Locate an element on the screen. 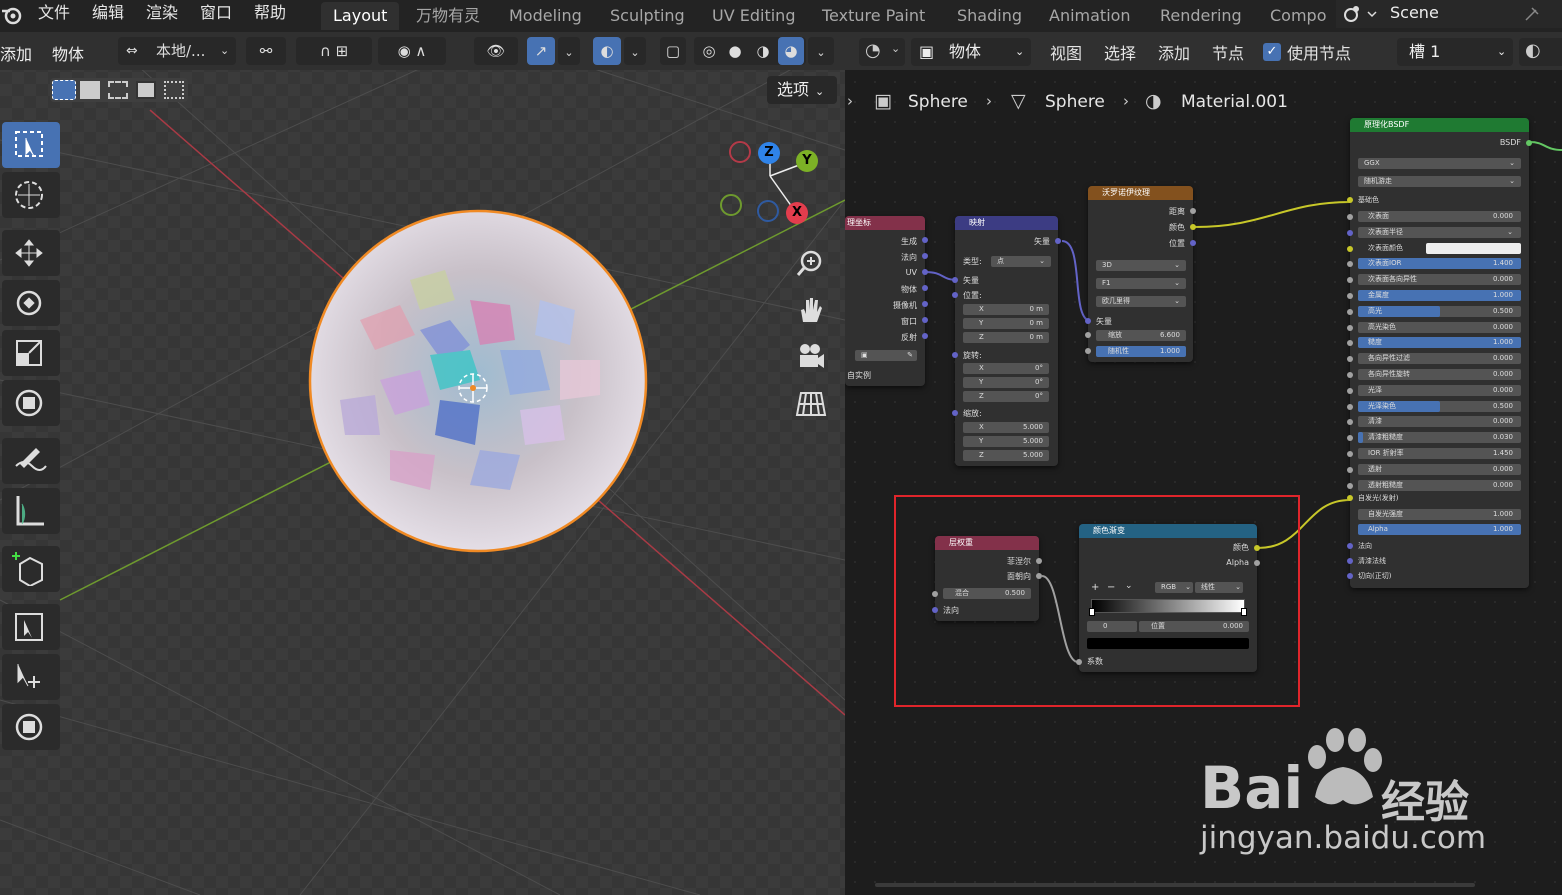  socket-rotation is located at coordinates (955, 355).